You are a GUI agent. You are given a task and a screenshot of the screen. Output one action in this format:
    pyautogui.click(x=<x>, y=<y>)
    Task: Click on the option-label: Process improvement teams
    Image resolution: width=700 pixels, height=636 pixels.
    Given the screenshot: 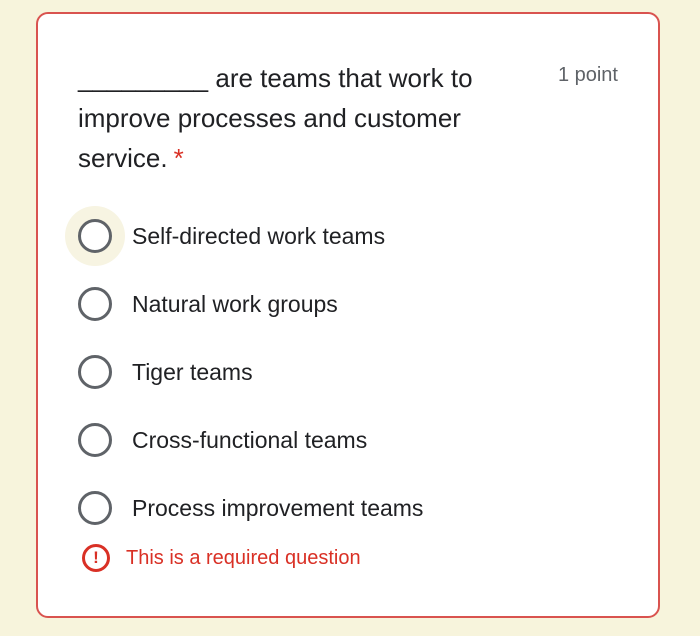 What is the action you would take?
    pyautogui.click(x=278, y=507)
    